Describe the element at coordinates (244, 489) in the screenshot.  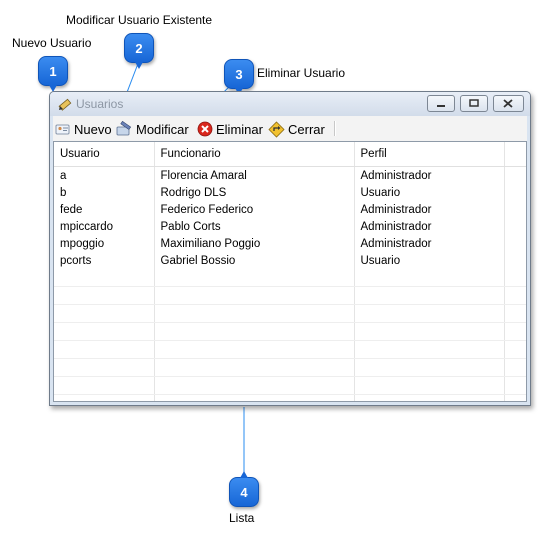
I see `annotation-badge-4: 4` at that location.